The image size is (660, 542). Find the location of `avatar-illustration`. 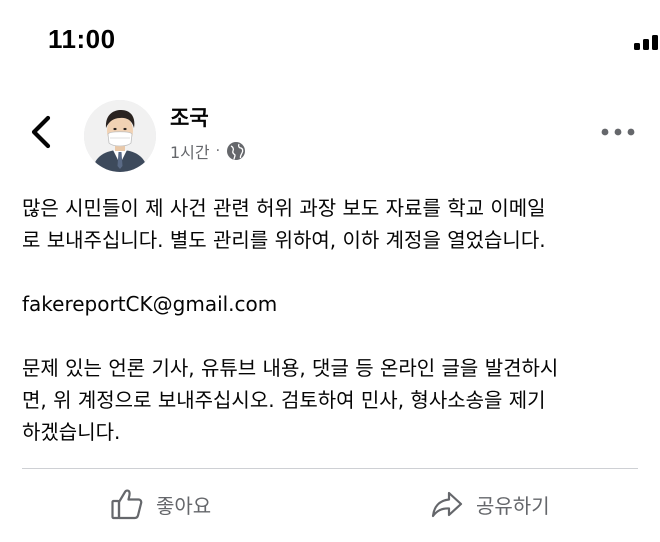

avatar-illustration is located at coordinates (120, 136).